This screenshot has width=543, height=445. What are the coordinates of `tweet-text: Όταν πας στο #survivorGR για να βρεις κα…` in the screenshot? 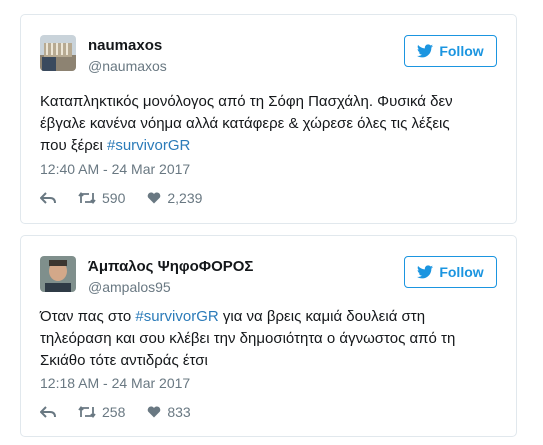 It's located at (271, 339).